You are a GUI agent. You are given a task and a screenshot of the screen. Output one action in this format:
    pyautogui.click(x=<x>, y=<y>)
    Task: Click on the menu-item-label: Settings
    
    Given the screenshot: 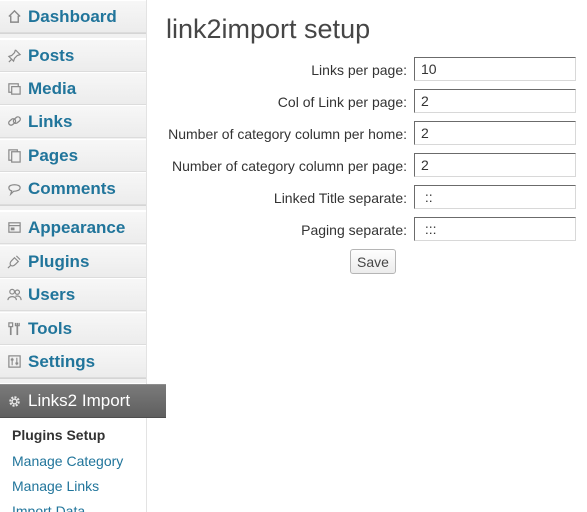 What is the action you would take?
    pyautogui.click(x=62, y=361)
    